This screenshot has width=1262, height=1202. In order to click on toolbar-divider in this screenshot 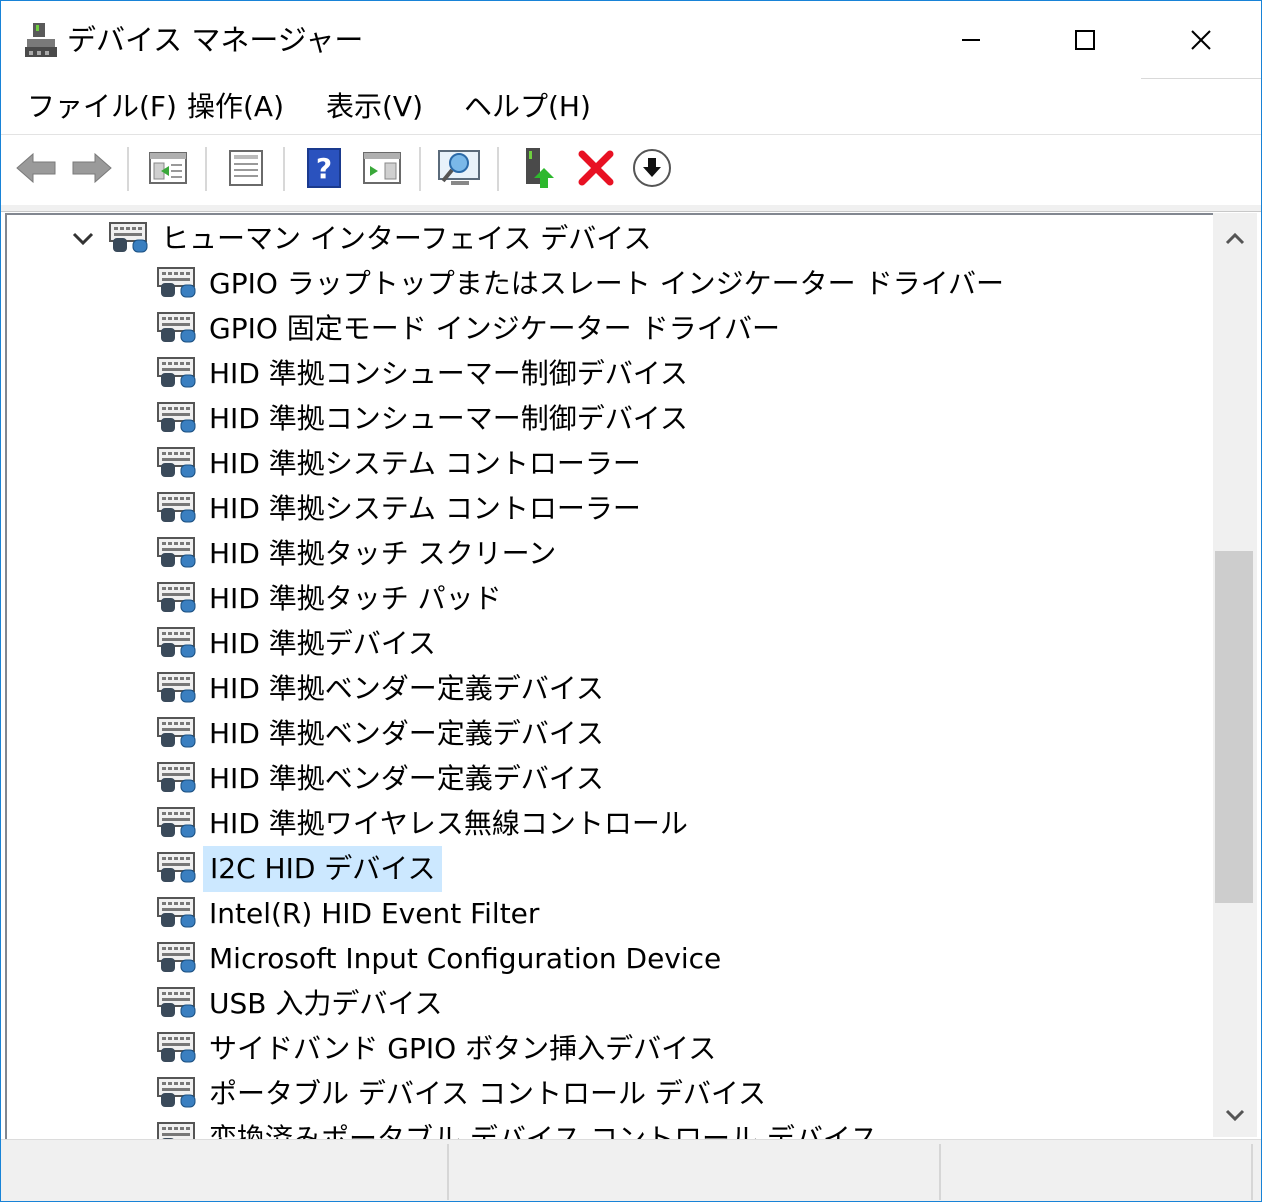, I will do `click(631, 208)`.